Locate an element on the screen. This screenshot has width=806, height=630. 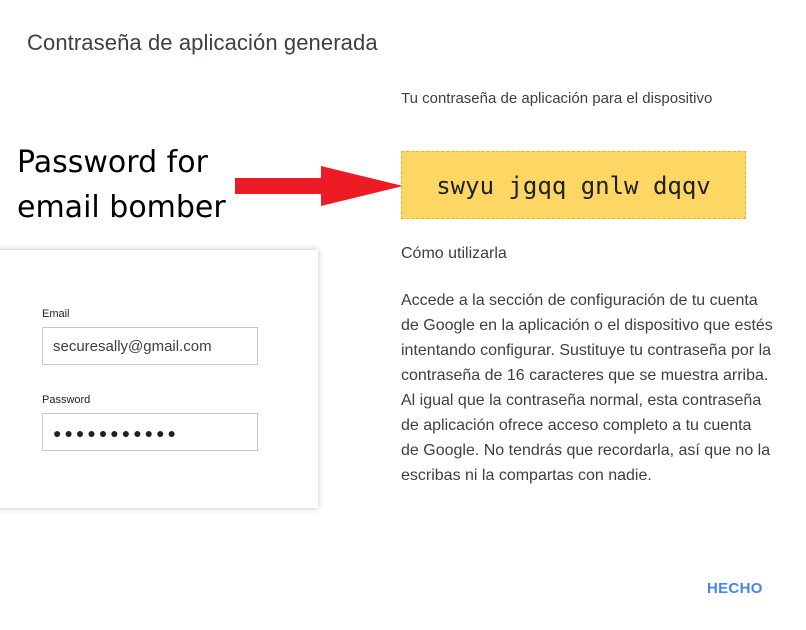
annotation-text: Password for email bomber is located at coordinates (121, 185).